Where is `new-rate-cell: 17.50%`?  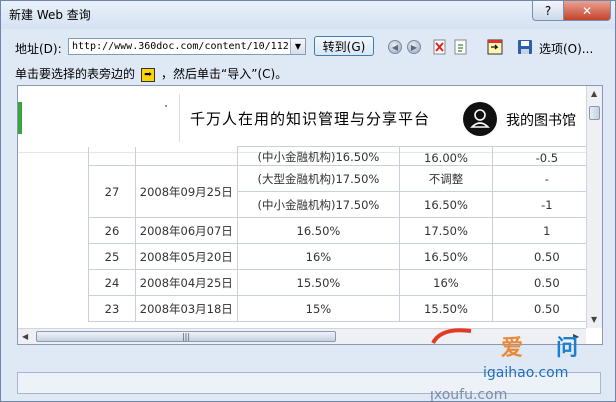 new-rate-cell: 17.50% is located at coordinates (446, 230).